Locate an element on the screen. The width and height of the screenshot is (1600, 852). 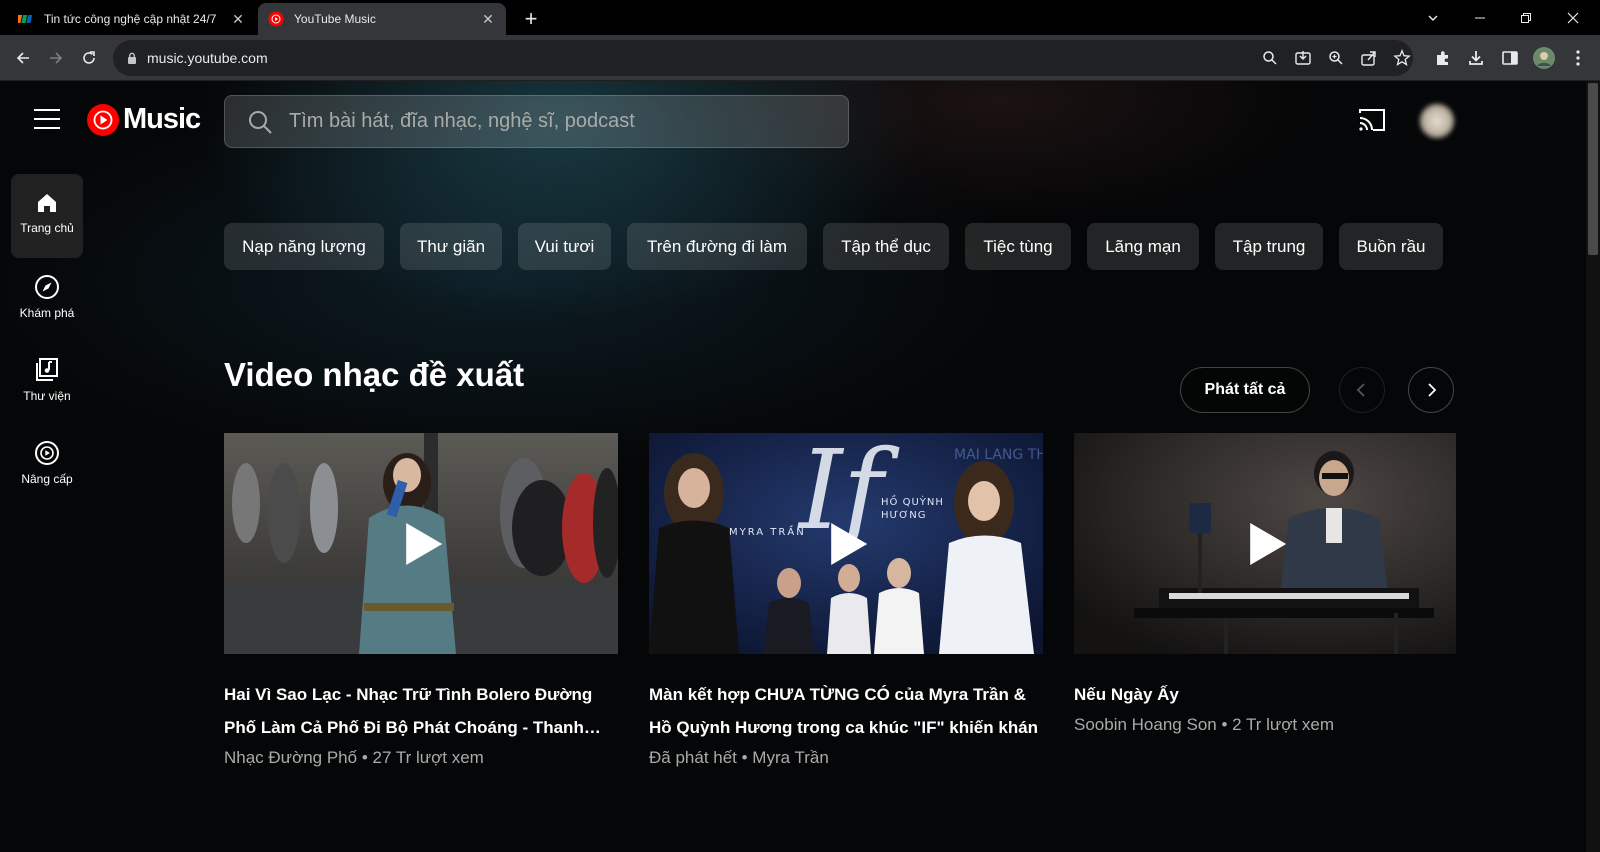
youtube-music-favicon is located at coordinates (276, 19).